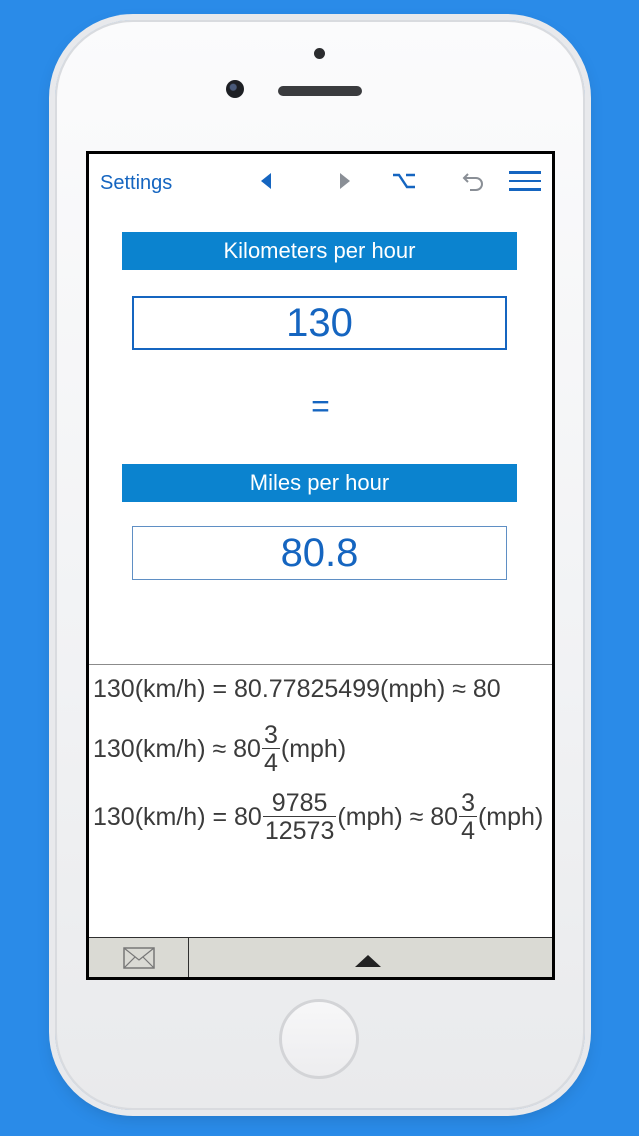 This screenshot has width=639, height=1136. I want to click on result-text-mid: (mph) ≈ 80, so click(398, 817).